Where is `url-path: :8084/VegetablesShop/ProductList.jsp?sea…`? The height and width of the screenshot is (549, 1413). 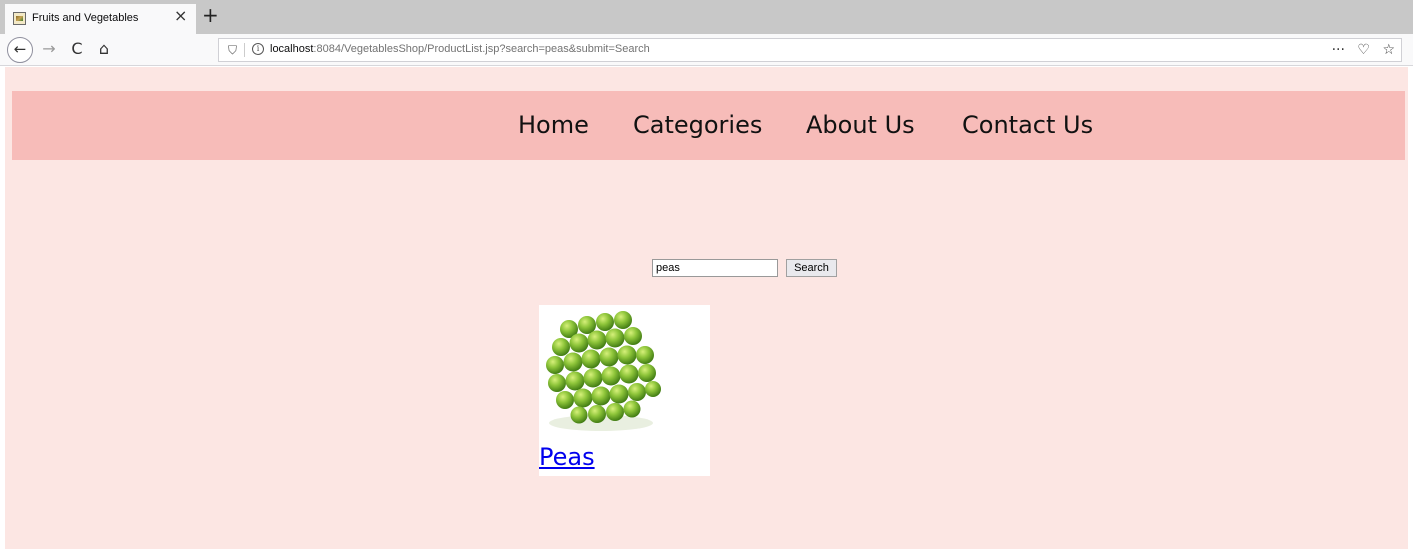 url-path: :8084/VegetablesShop/ProductList.jsp?sea… is located at coordinates (481, 49).